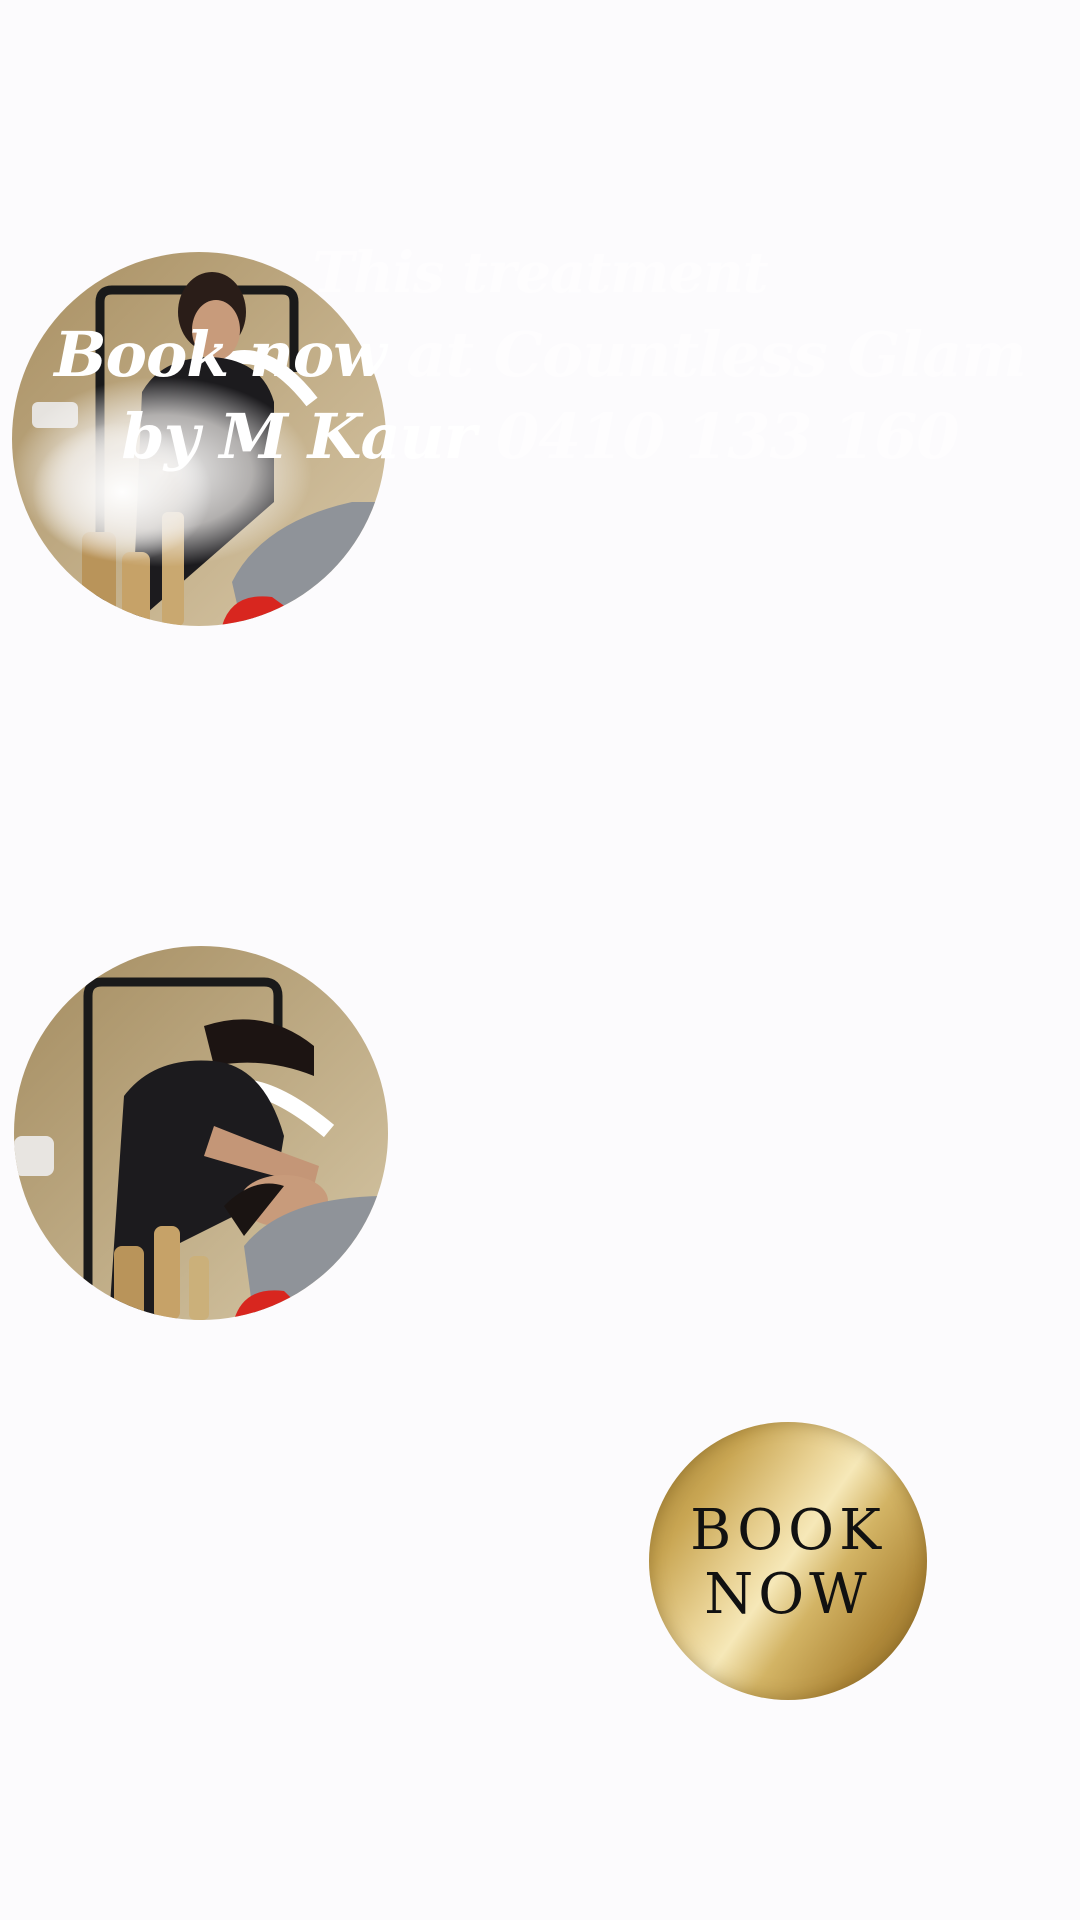 The image size is (1080, 1920). Describe the element at coordinates (540, 273) in the screenshot. I see `headline-line-1: This treatment` at that location.